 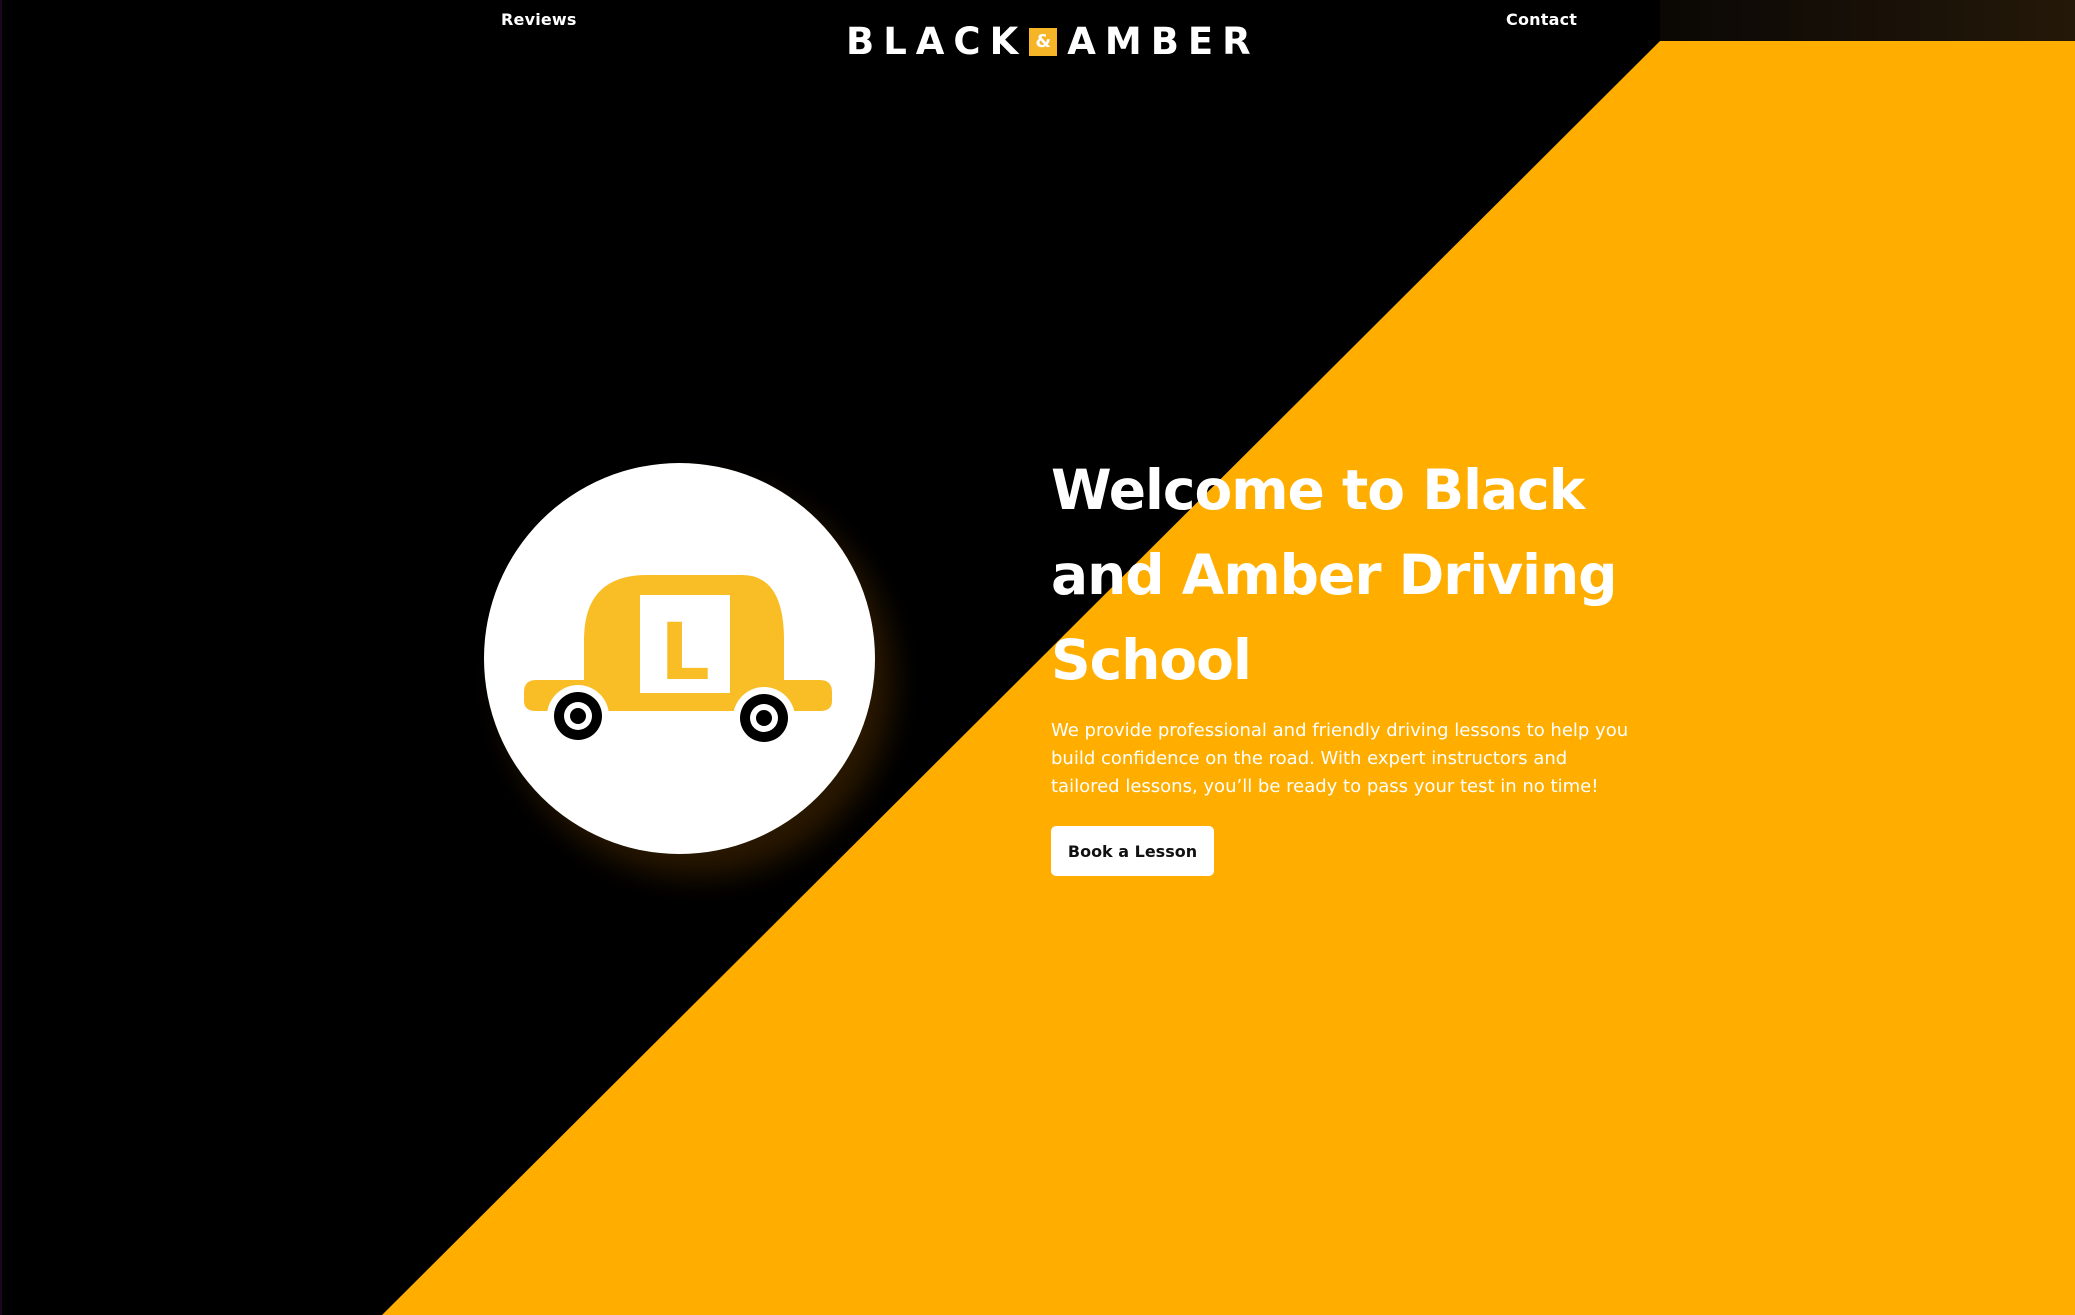 What do you see at coordinates (1541, 19) in the screenshot?
I see `nav-contact-link: Contact` at bounding box center [1541, 19].